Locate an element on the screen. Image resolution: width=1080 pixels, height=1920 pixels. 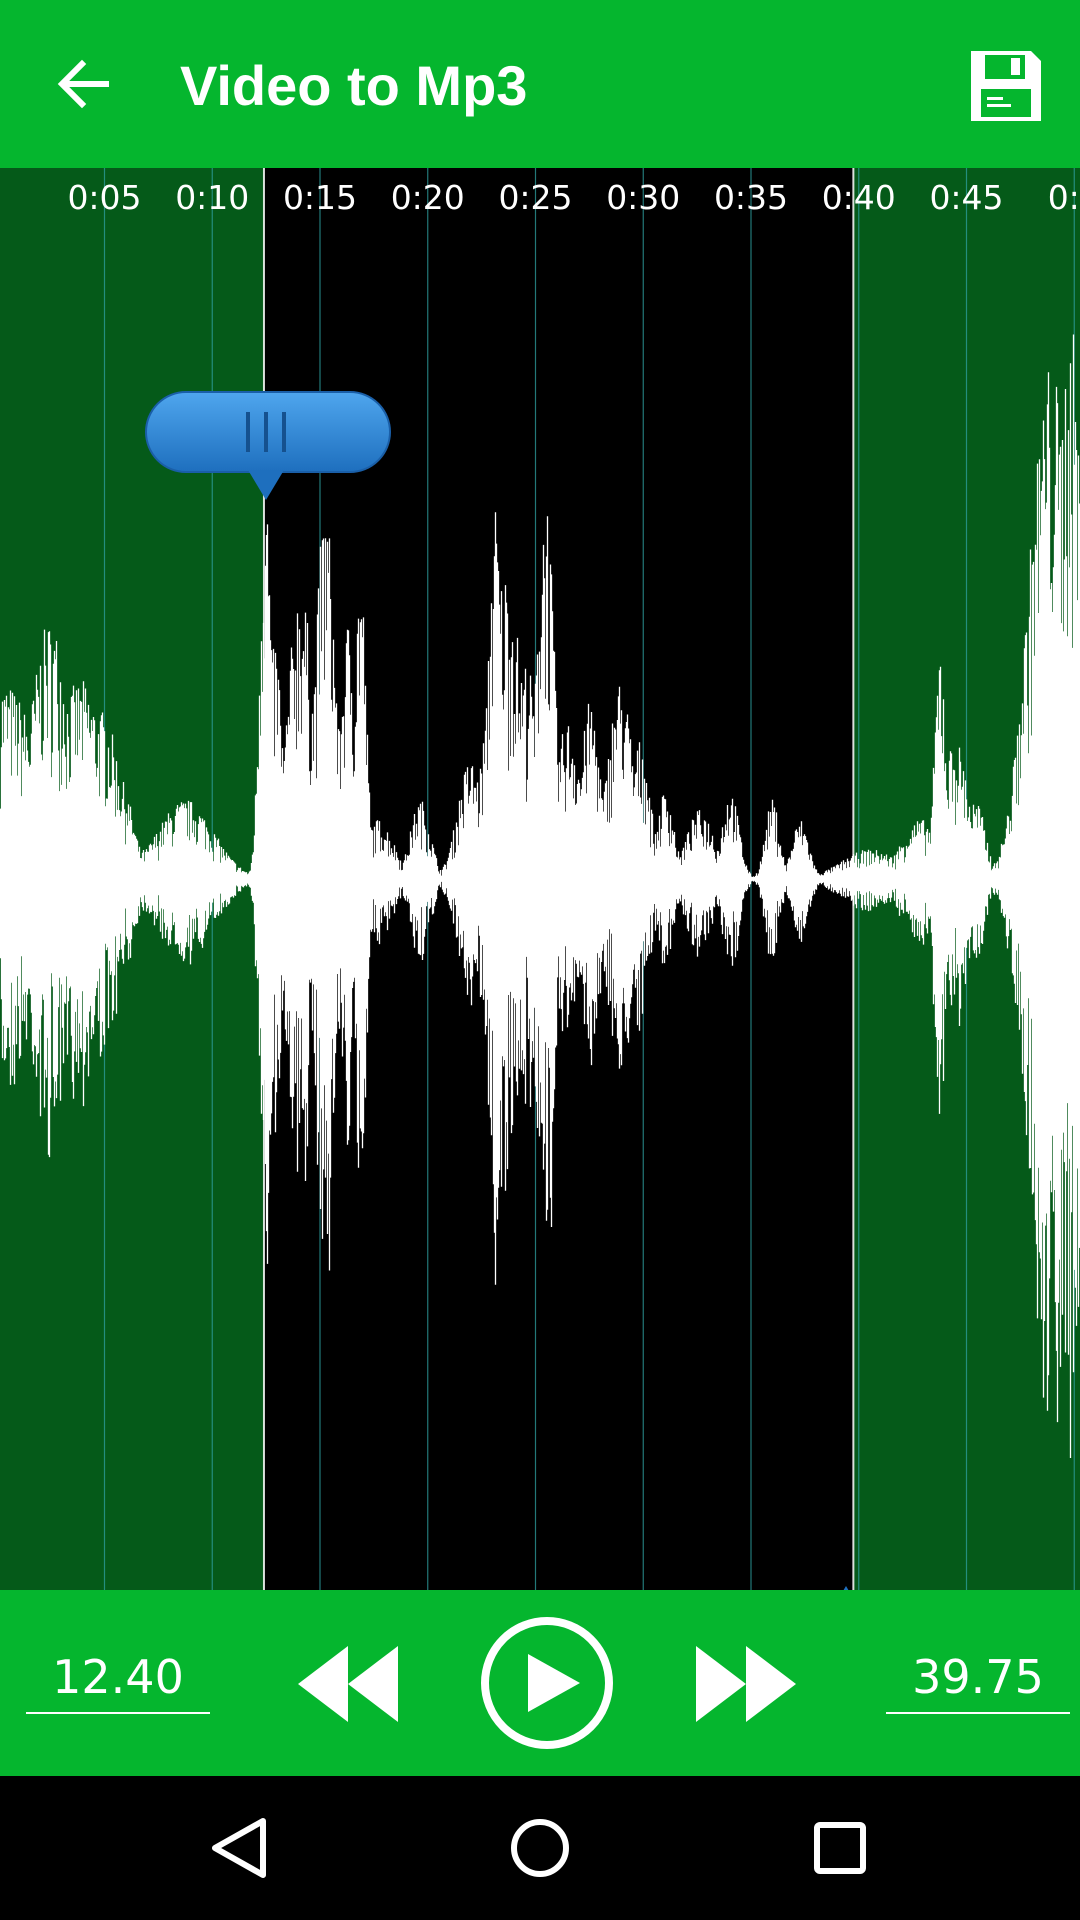
fast-forward-button is located at coordinates (746, 1684).